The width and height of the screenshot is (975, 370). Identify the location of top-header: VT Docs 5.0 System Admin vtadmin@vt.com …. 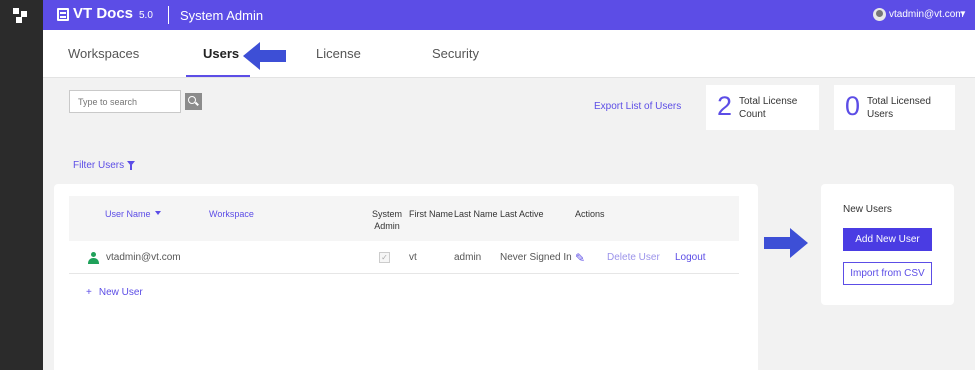
(509, 15).